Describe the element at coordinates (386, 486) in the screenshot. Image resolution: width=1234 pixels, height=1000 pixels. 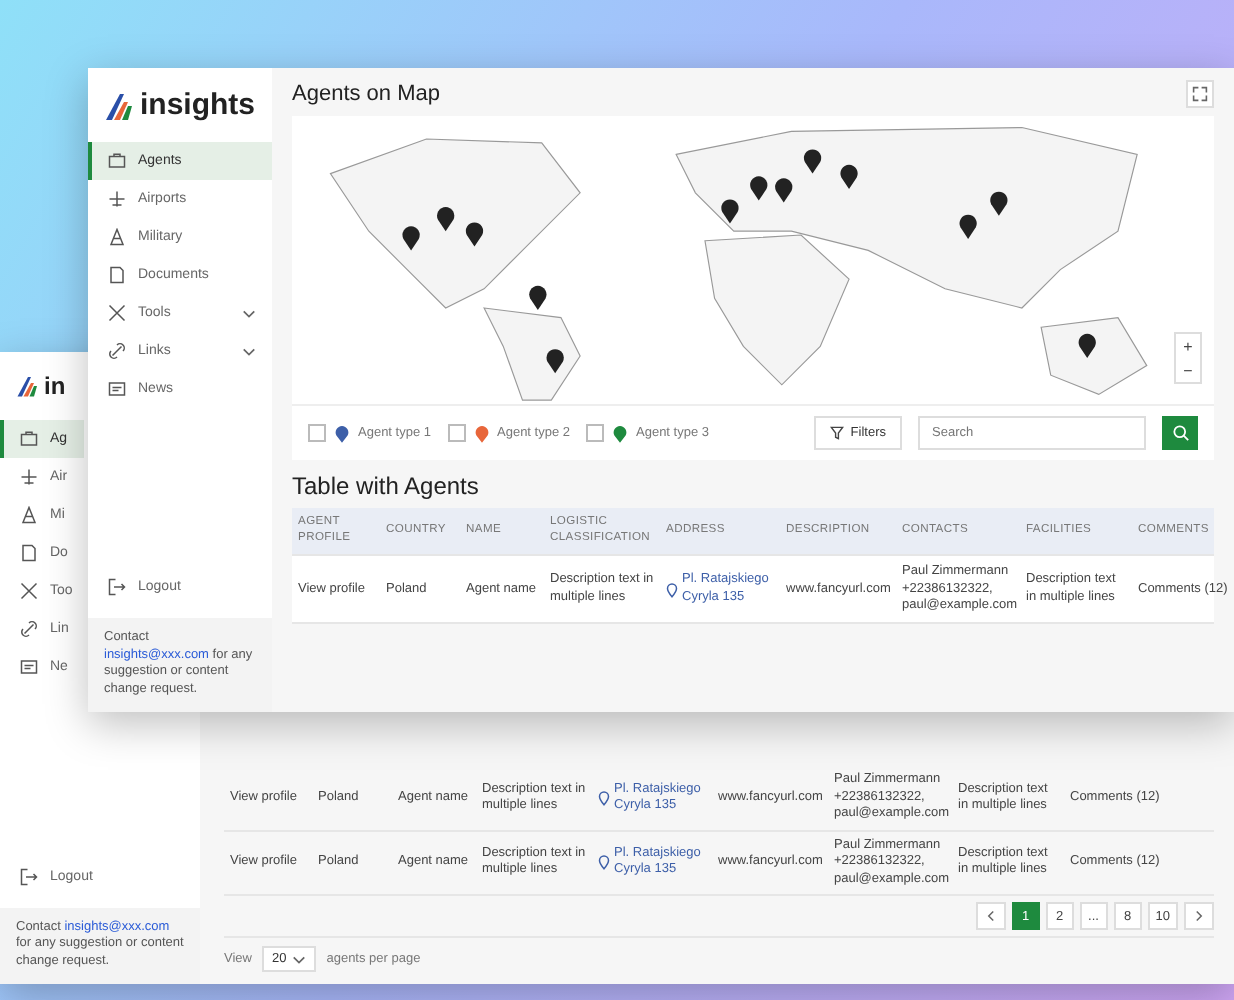
I see `section-title: Table with Agents` at that location.